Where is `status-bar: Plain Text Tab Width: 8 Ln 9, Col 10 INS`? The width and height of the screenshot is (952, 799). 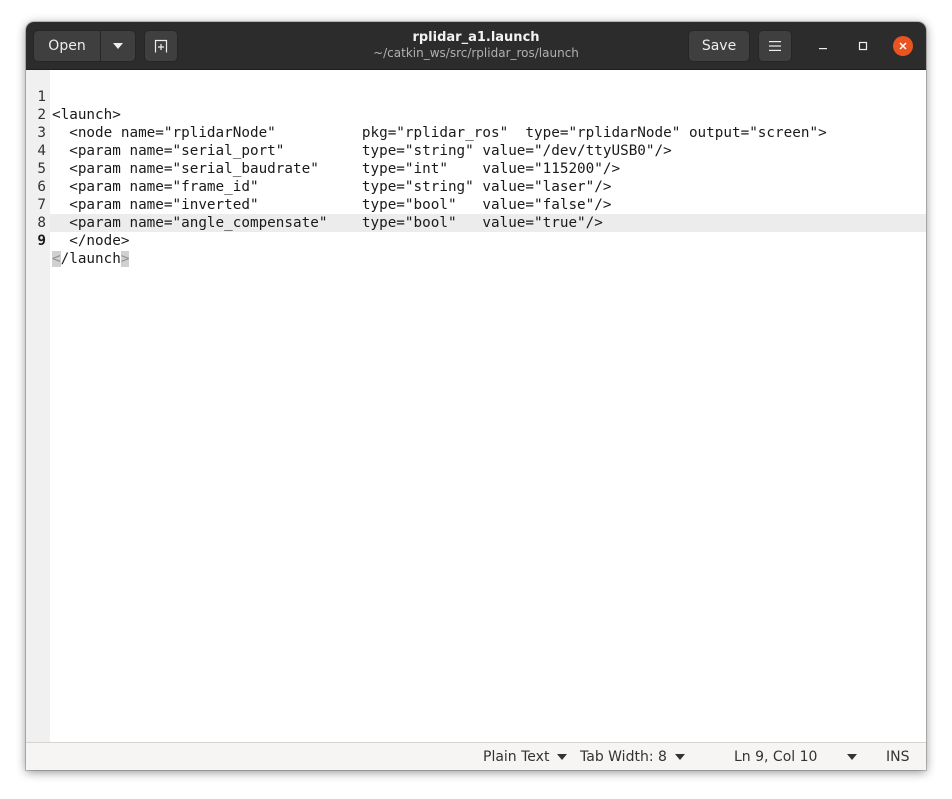
status-bar: Plain Text Tab Width: 8 Ln 9, Col 10 INS is located at coordinates (476, 756).